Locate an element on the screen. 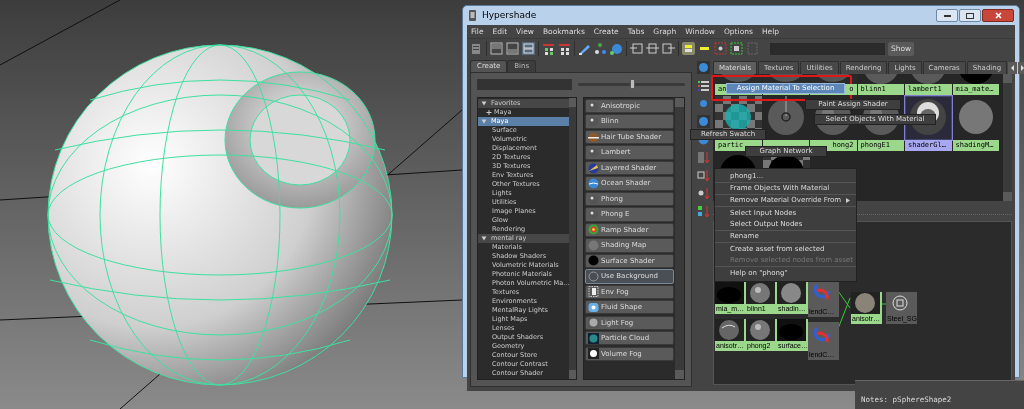 This screenshot has width=1024, height=409. input-connections-icon is located at coordinates (636, 48).